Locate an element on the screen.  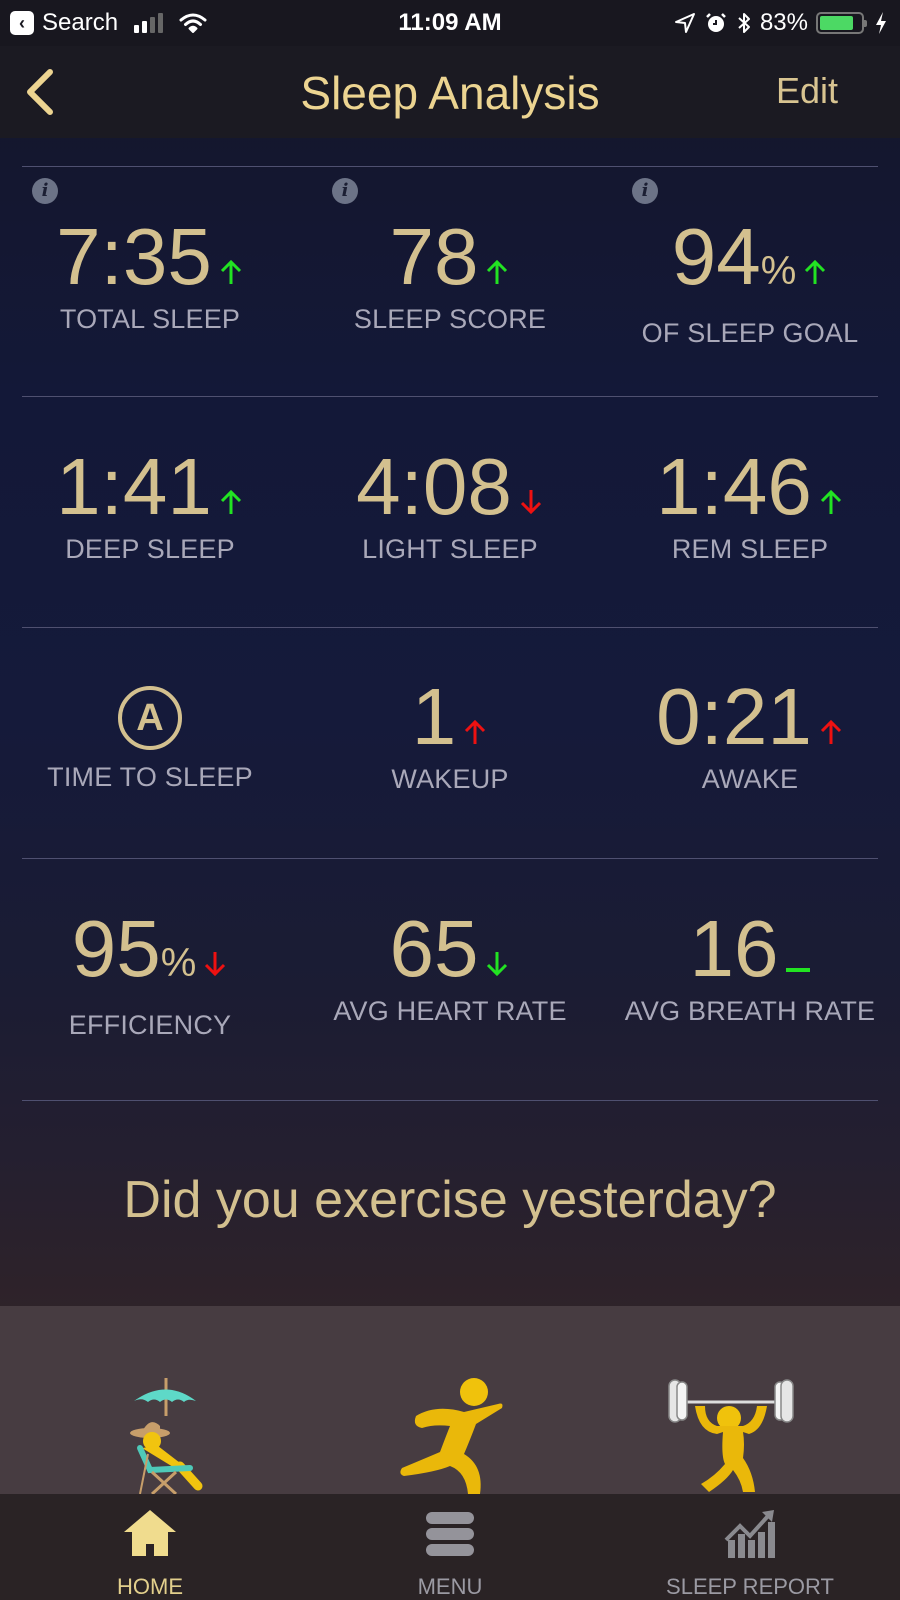
metric-efficiency: 95% EFFICIENCY is located at coordinates (150, 972).